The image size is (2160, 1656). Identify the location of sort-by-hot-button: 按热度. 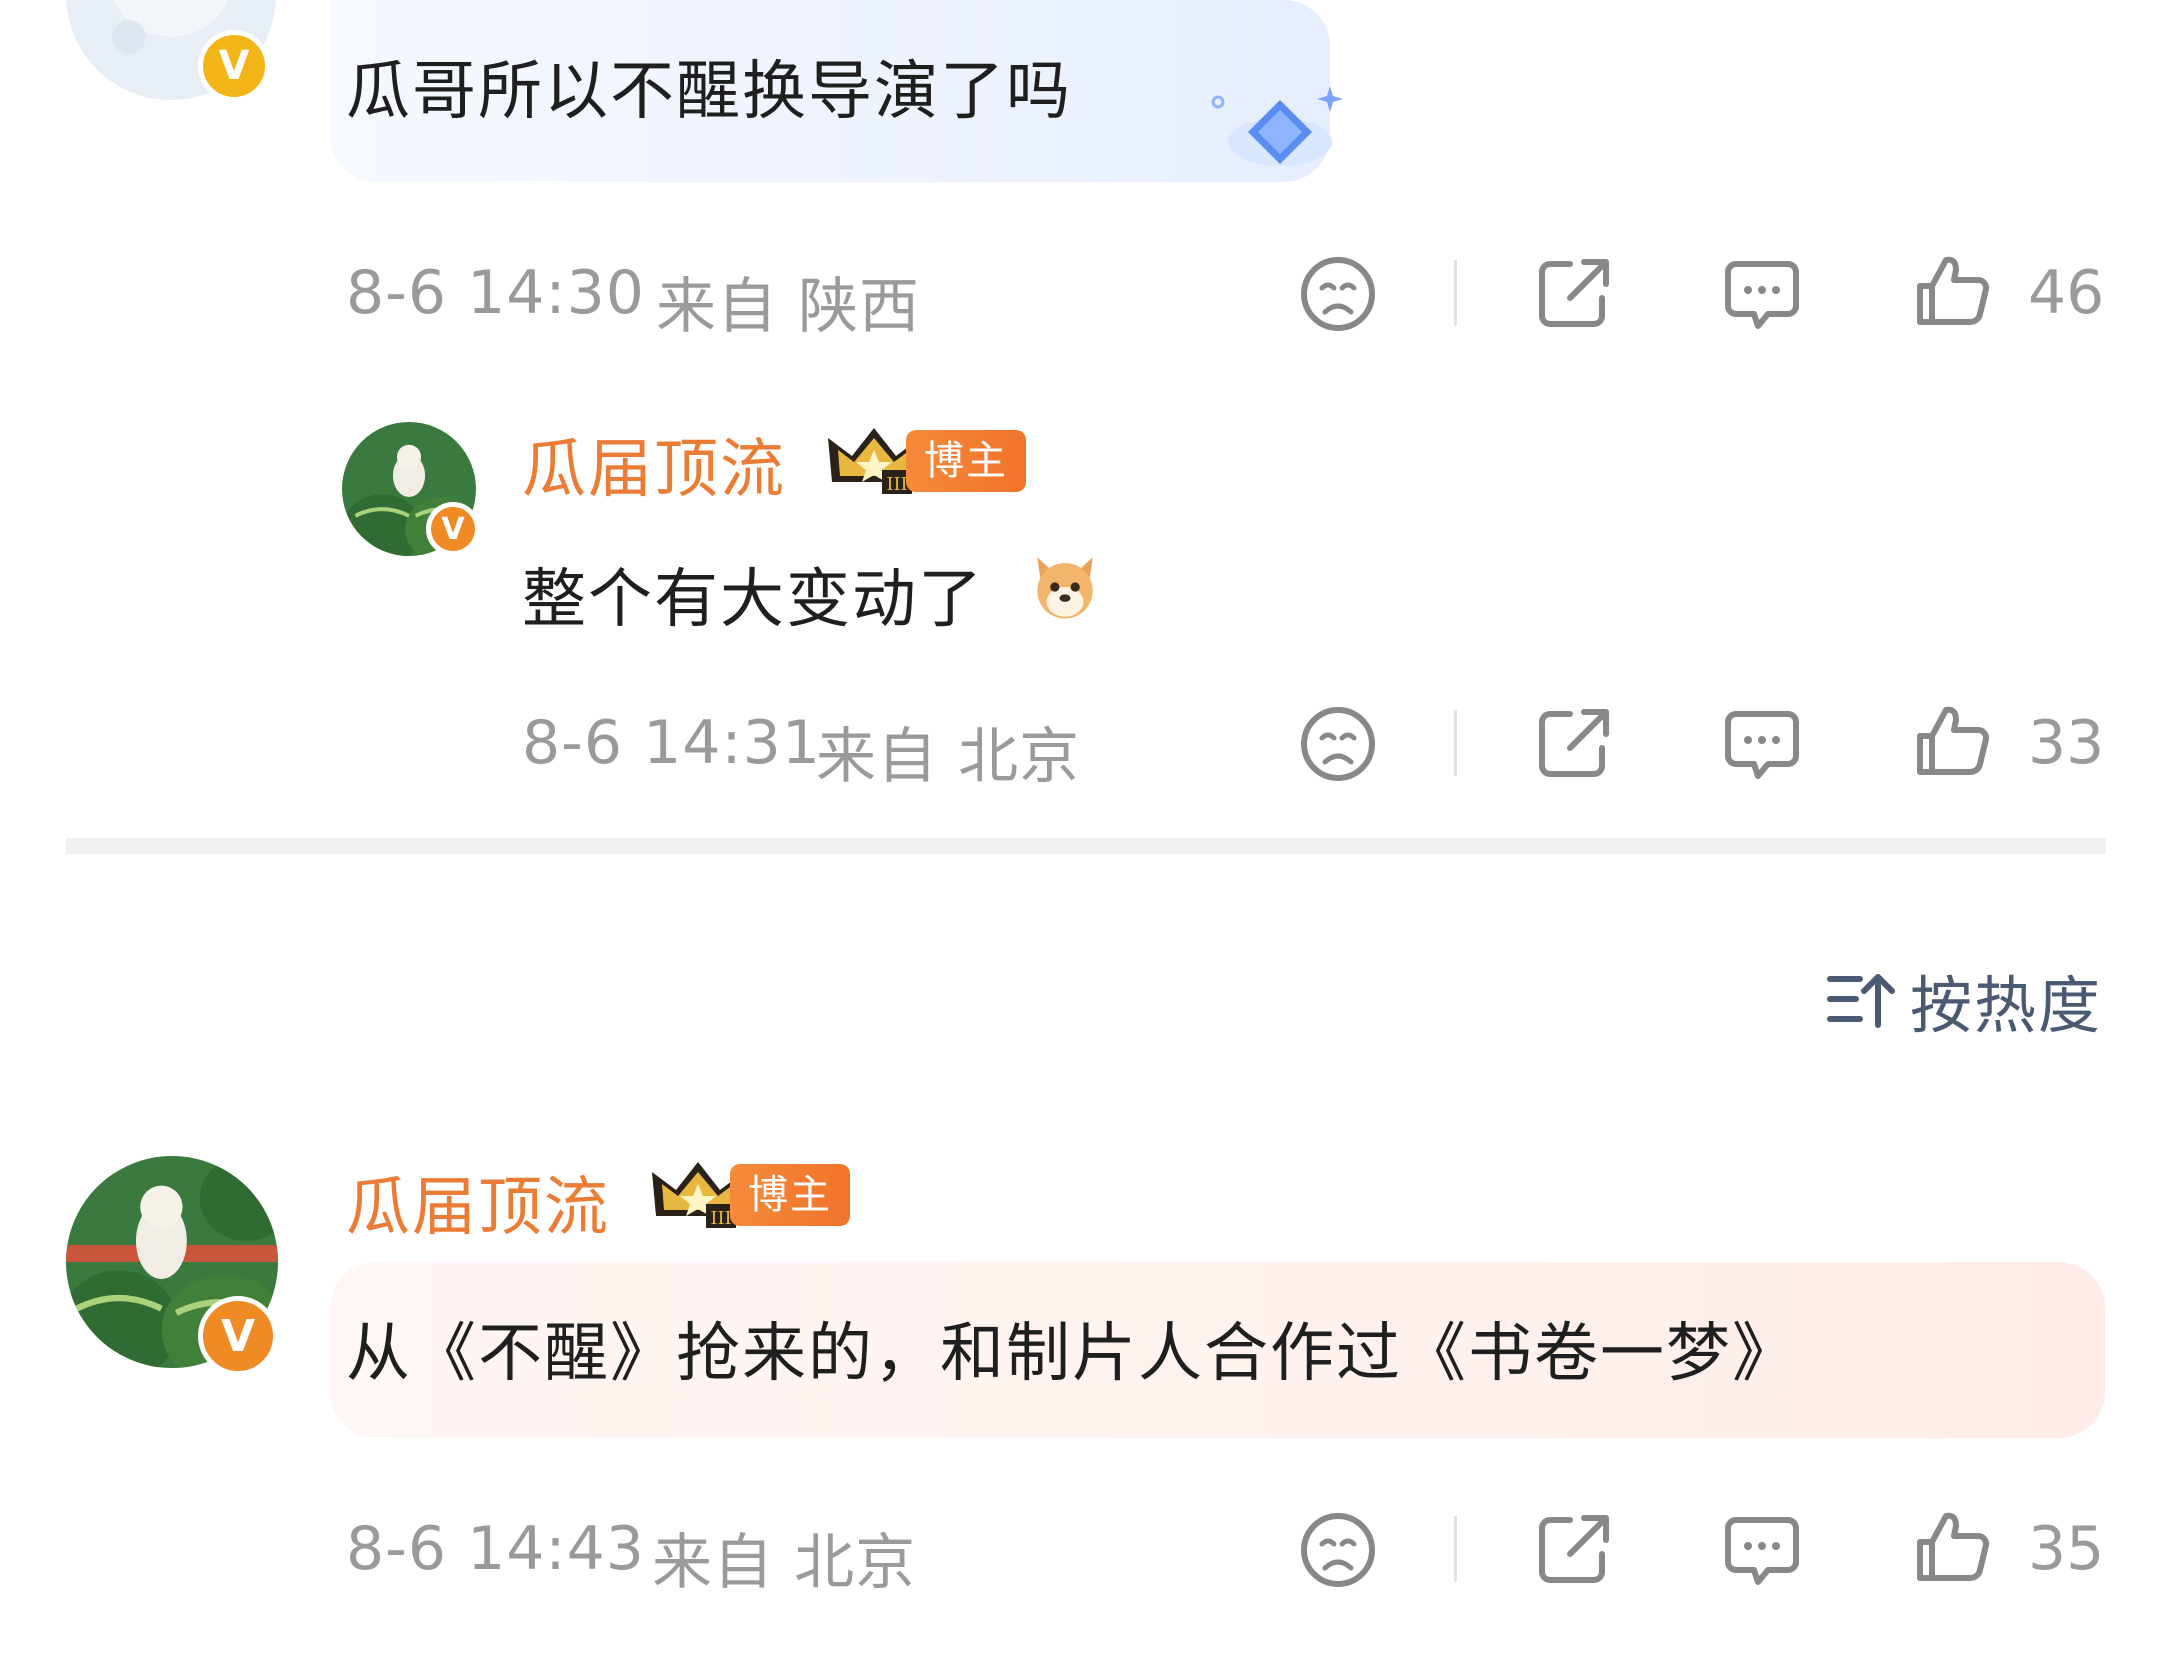
(1964, 1001).